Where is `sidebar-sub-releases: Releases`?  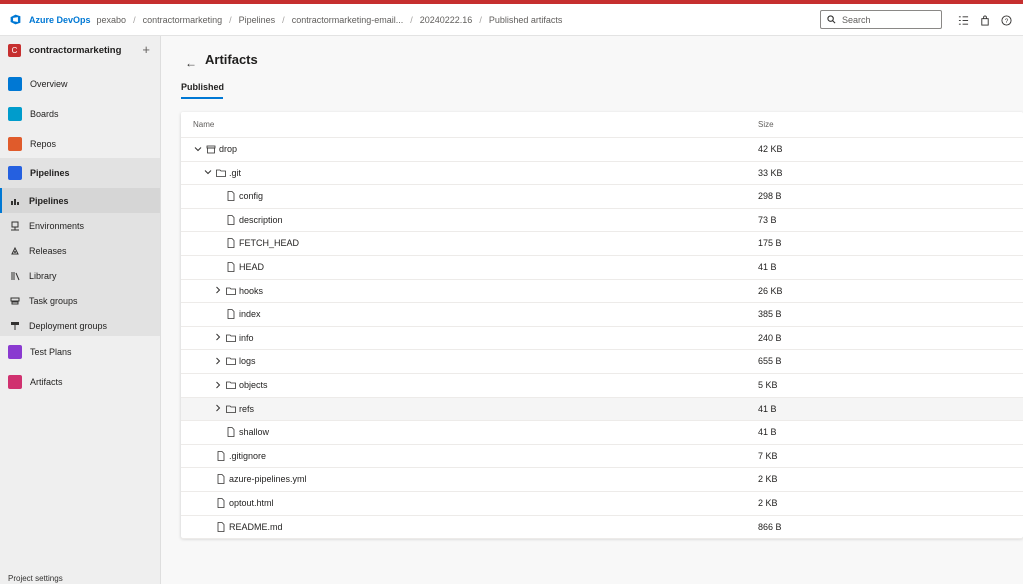 sidebar-sub-releases: Releases is located at coordinates (80, 250).